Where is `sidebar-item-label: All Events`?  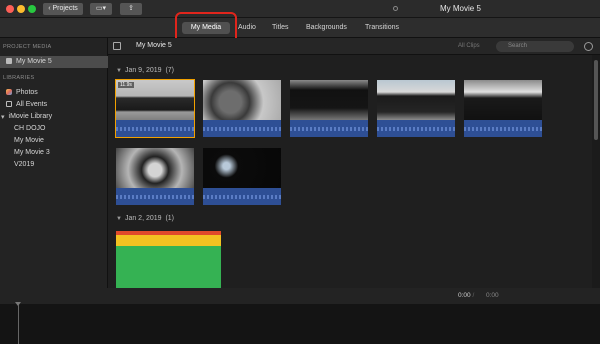
sidebar-item-label: All Events is located at coordinates (32, 104).